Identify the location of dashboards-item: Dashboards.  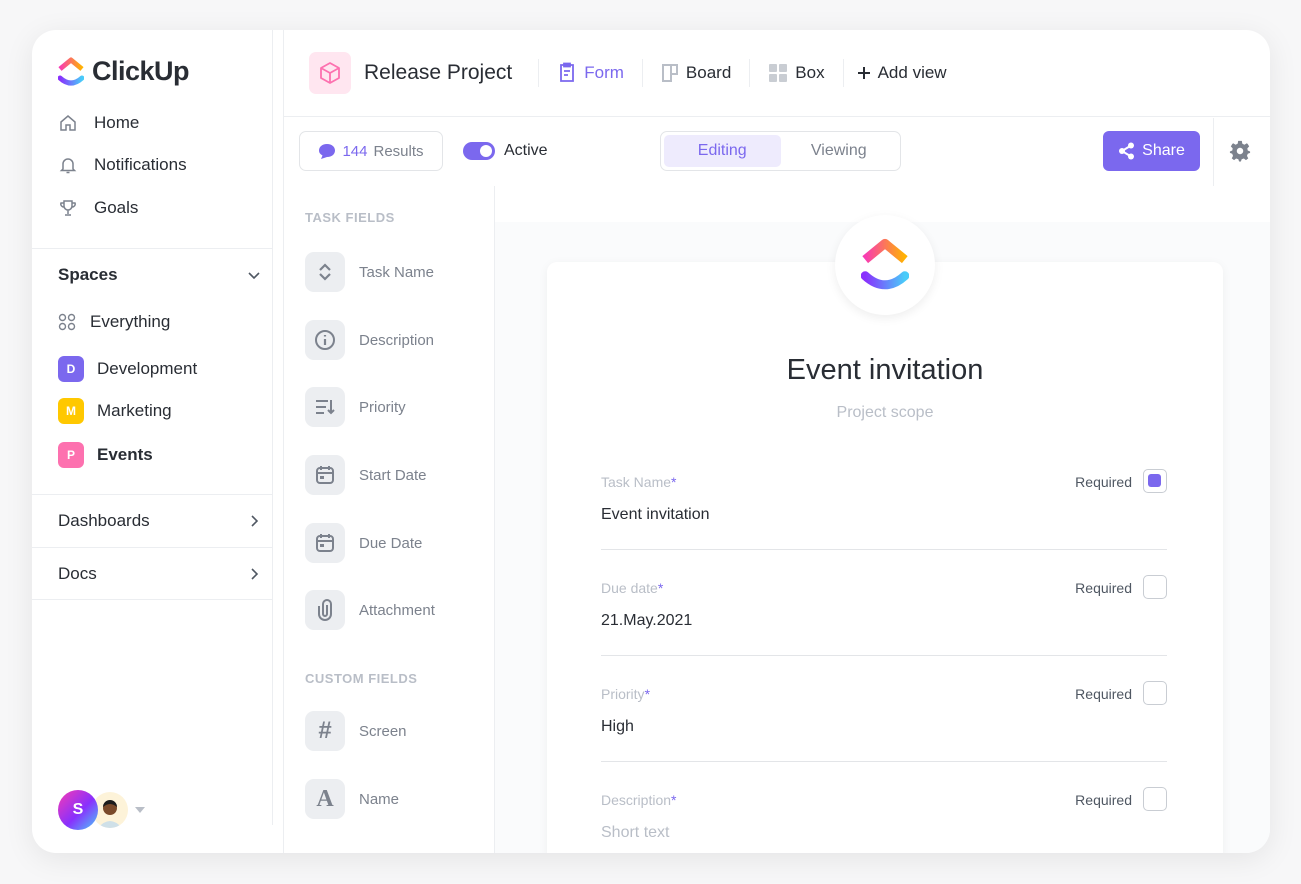
(152, 520).